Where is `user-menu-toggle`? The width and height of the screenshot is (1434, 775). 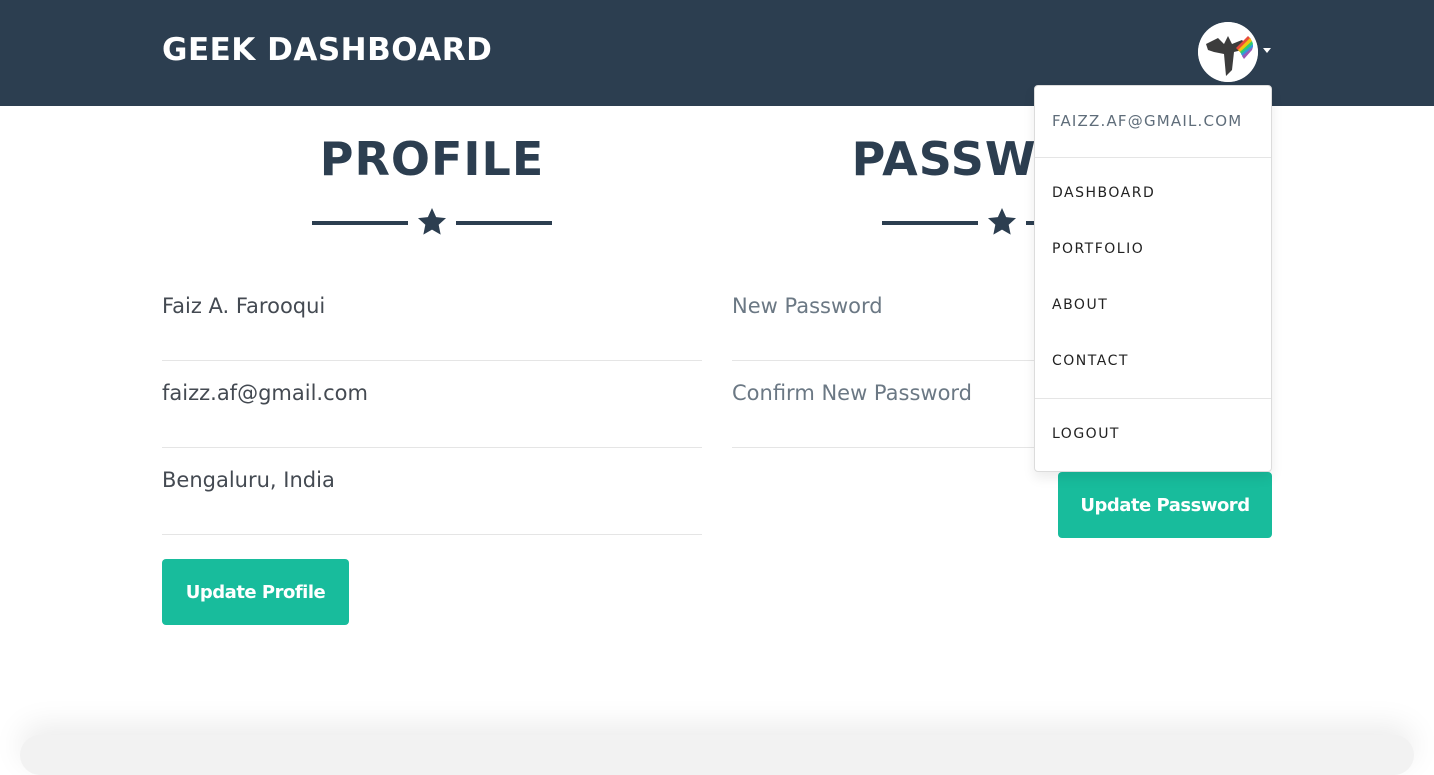 user-menu-toggle is located at coordinates (1238, 52).